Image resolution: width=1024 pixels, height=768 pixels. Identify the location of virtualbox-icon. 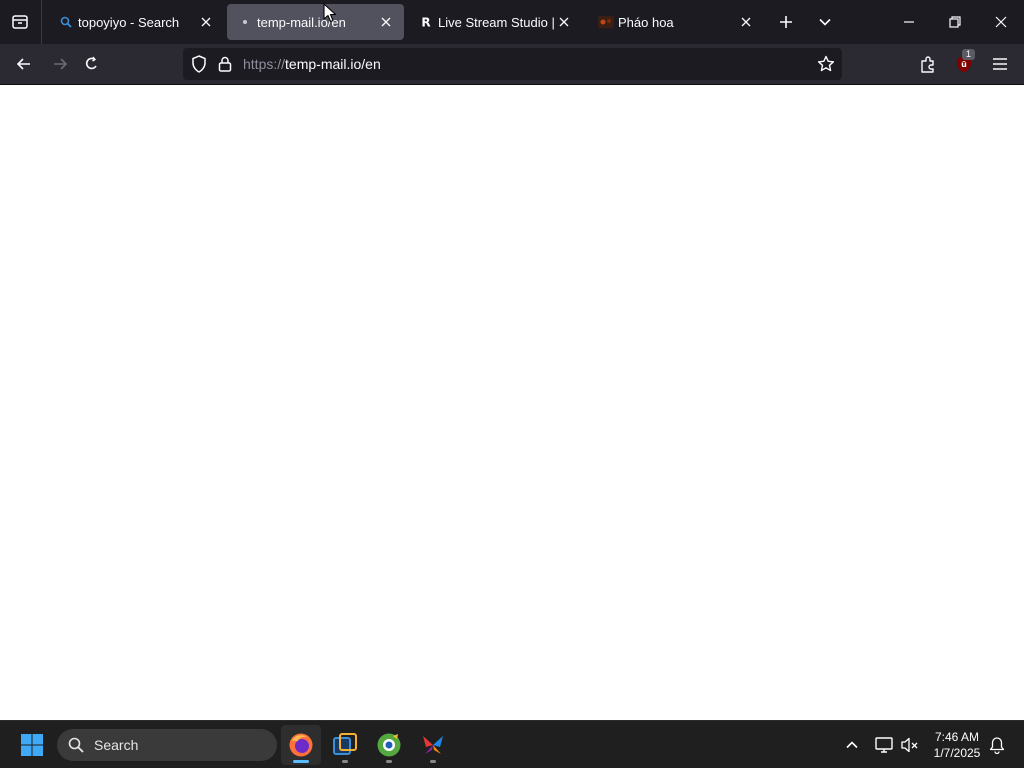
(345, 744).